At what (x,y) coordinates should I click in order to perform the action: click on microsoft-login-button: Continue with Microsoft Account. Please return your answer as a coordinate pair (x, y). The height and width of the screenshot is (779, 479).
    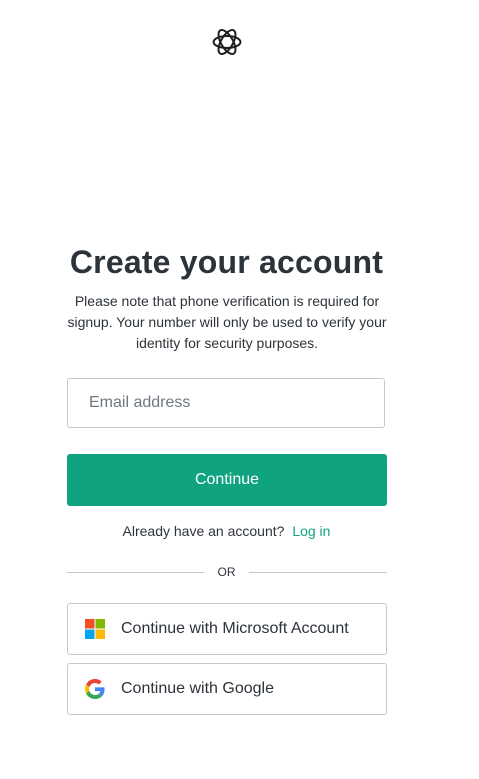
    Looking at the image, I should click on (227, 629).